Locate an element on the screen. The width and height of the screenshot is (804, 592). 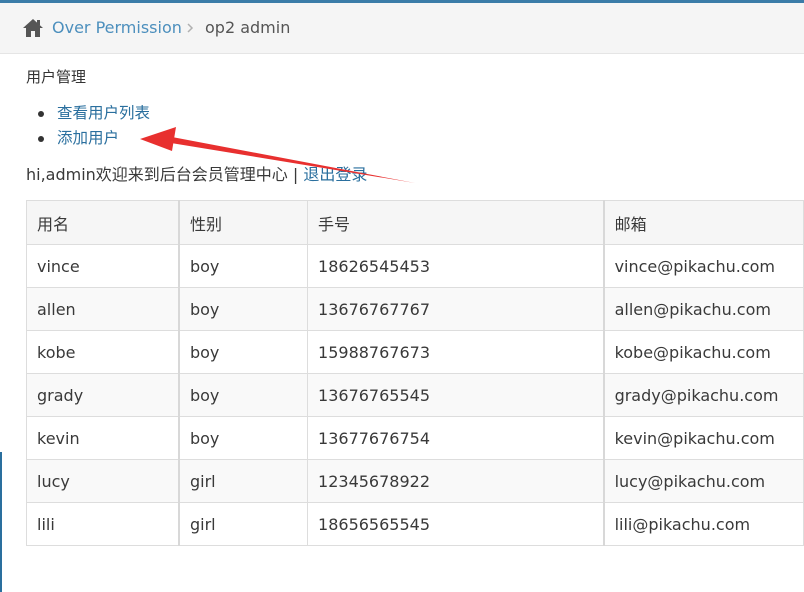
home-icon is located at coordinates (33, 28).